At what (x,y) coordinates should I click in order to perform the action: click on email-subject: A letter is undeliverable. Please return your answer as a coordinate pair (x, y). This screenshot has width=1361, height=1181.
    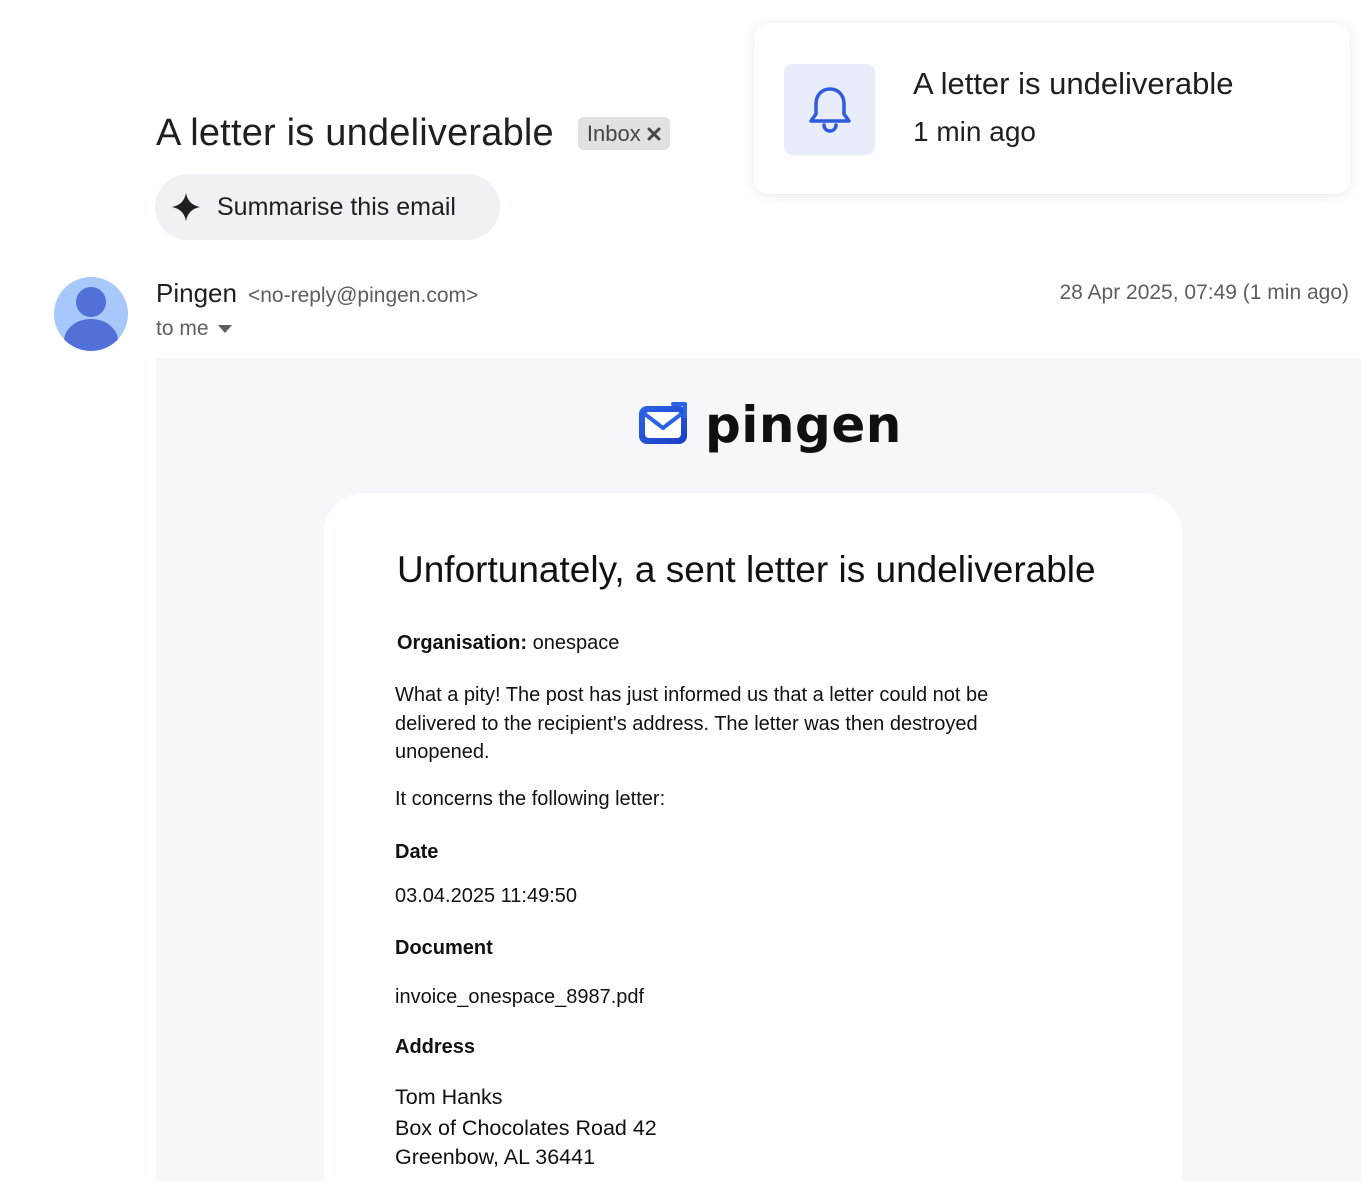
    Looking at the image, I should click on (355, 133).